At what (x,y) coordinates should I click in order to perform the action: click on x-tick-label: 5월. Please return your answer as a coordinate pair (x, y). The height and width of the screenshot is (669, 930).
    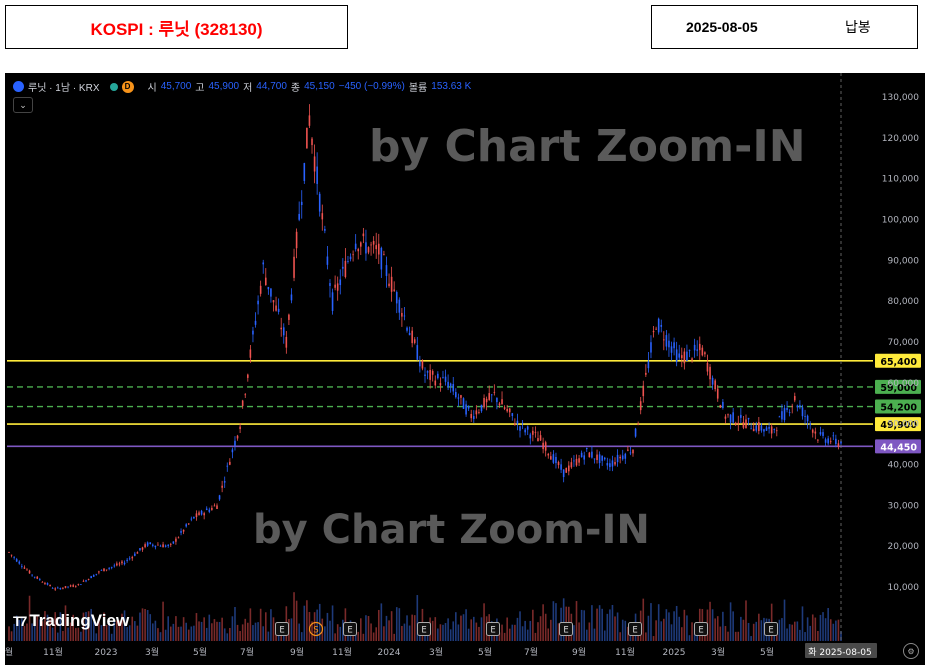
    Looking at the image, I should click on (485, 652).